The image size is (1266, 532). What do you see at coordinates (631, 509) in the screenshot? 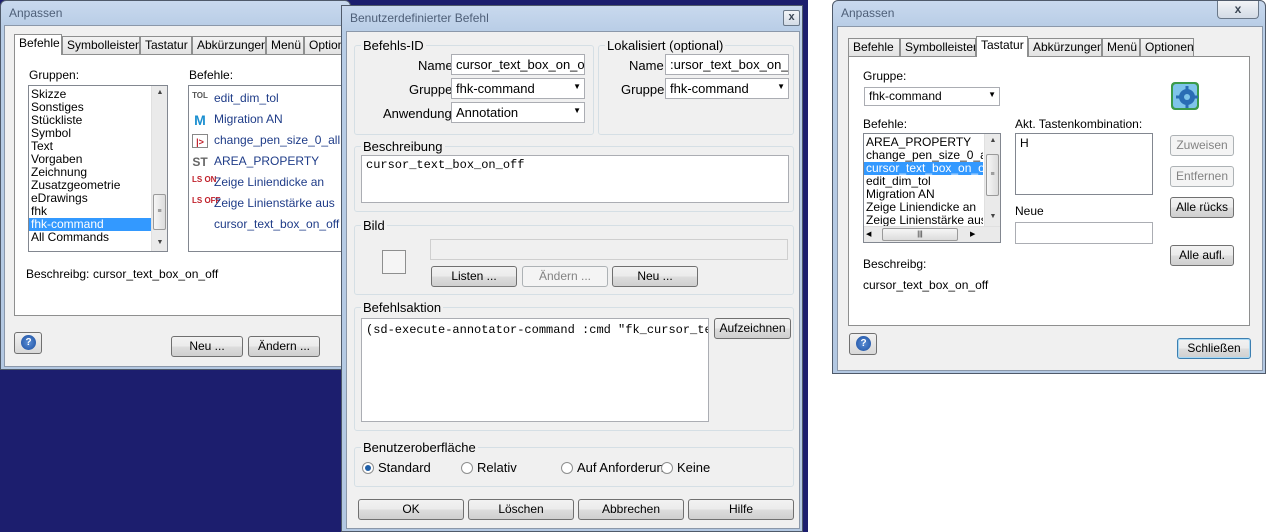
I see `cancel-button: Abbrechen` at bounding box center [631, 509].